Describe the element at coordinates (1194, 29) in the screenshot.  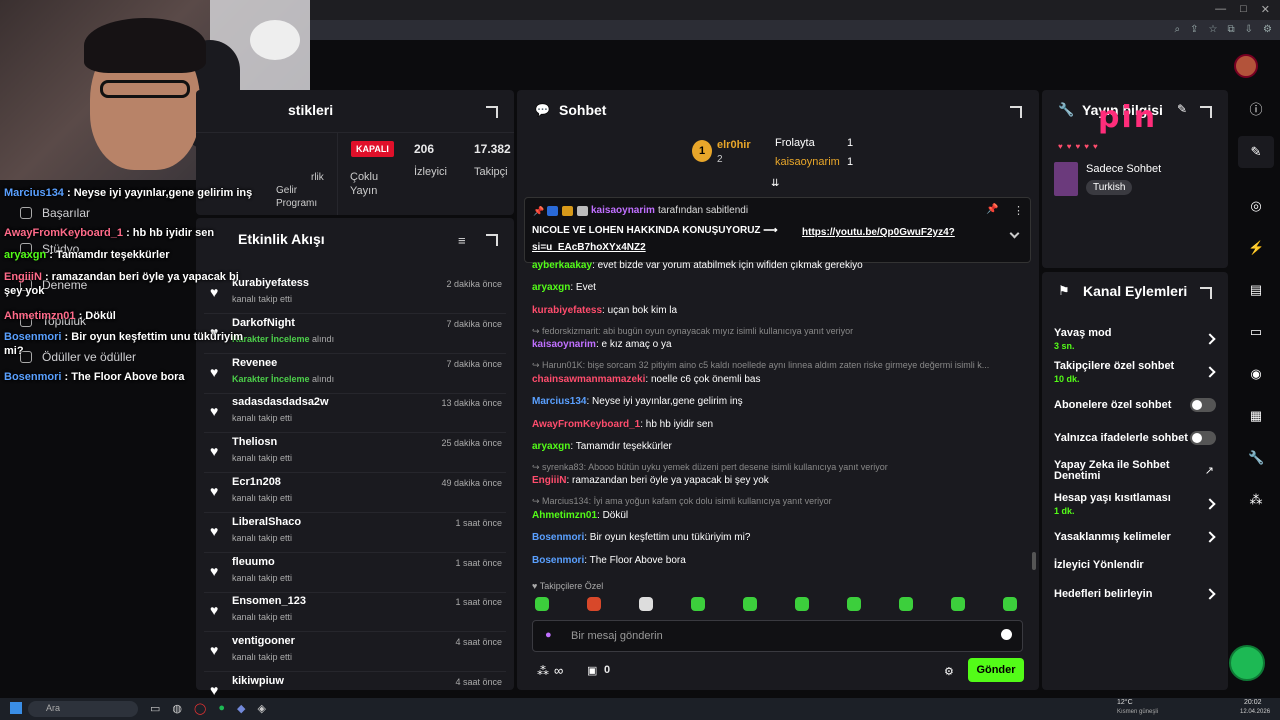
I see `share-icon: ⇪` at that location.